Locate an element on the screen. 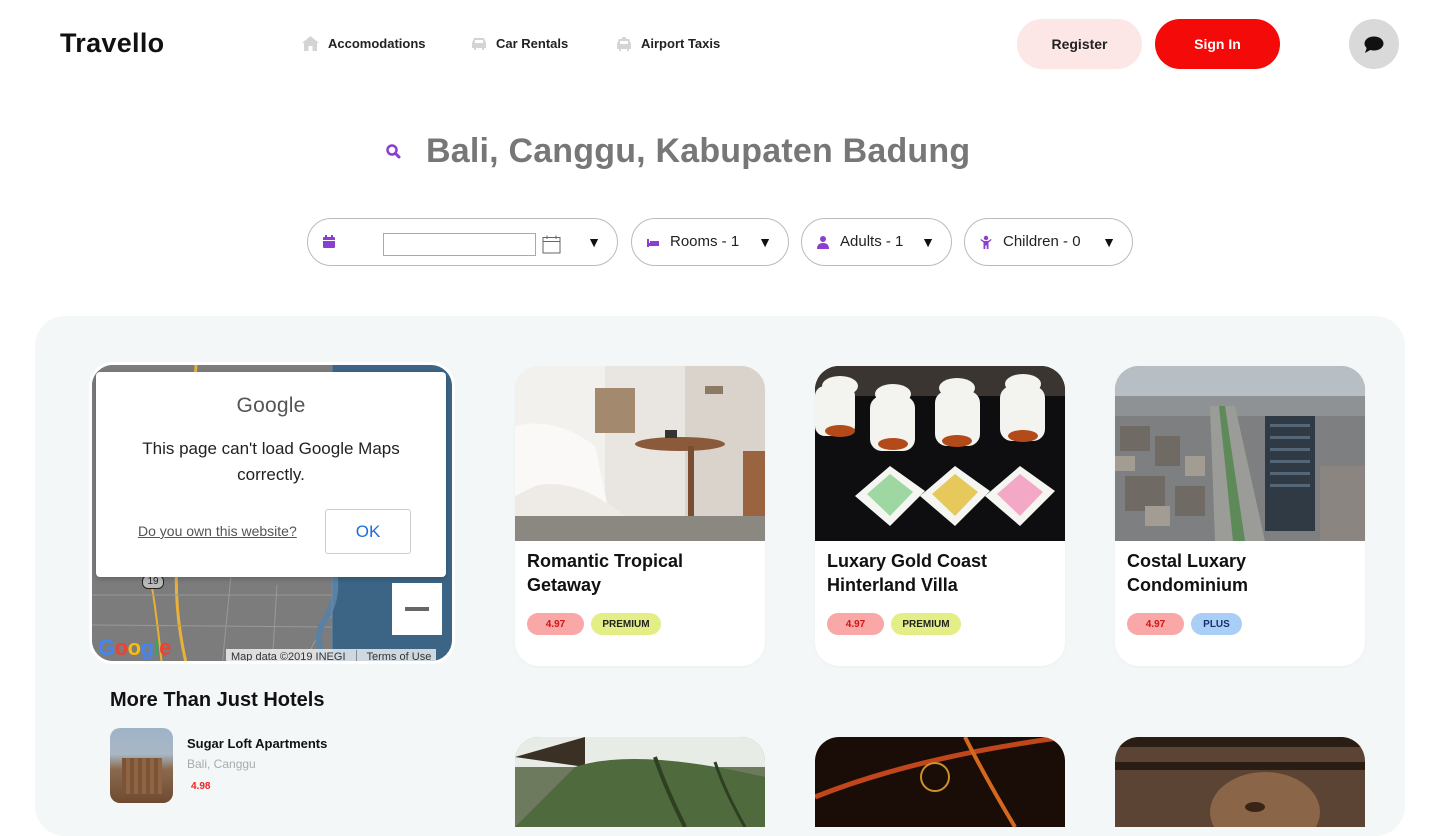 This screenshot has height=836, width=1440. adults-select: Adults - 1 ▼ is located at coordinates (876, 242).